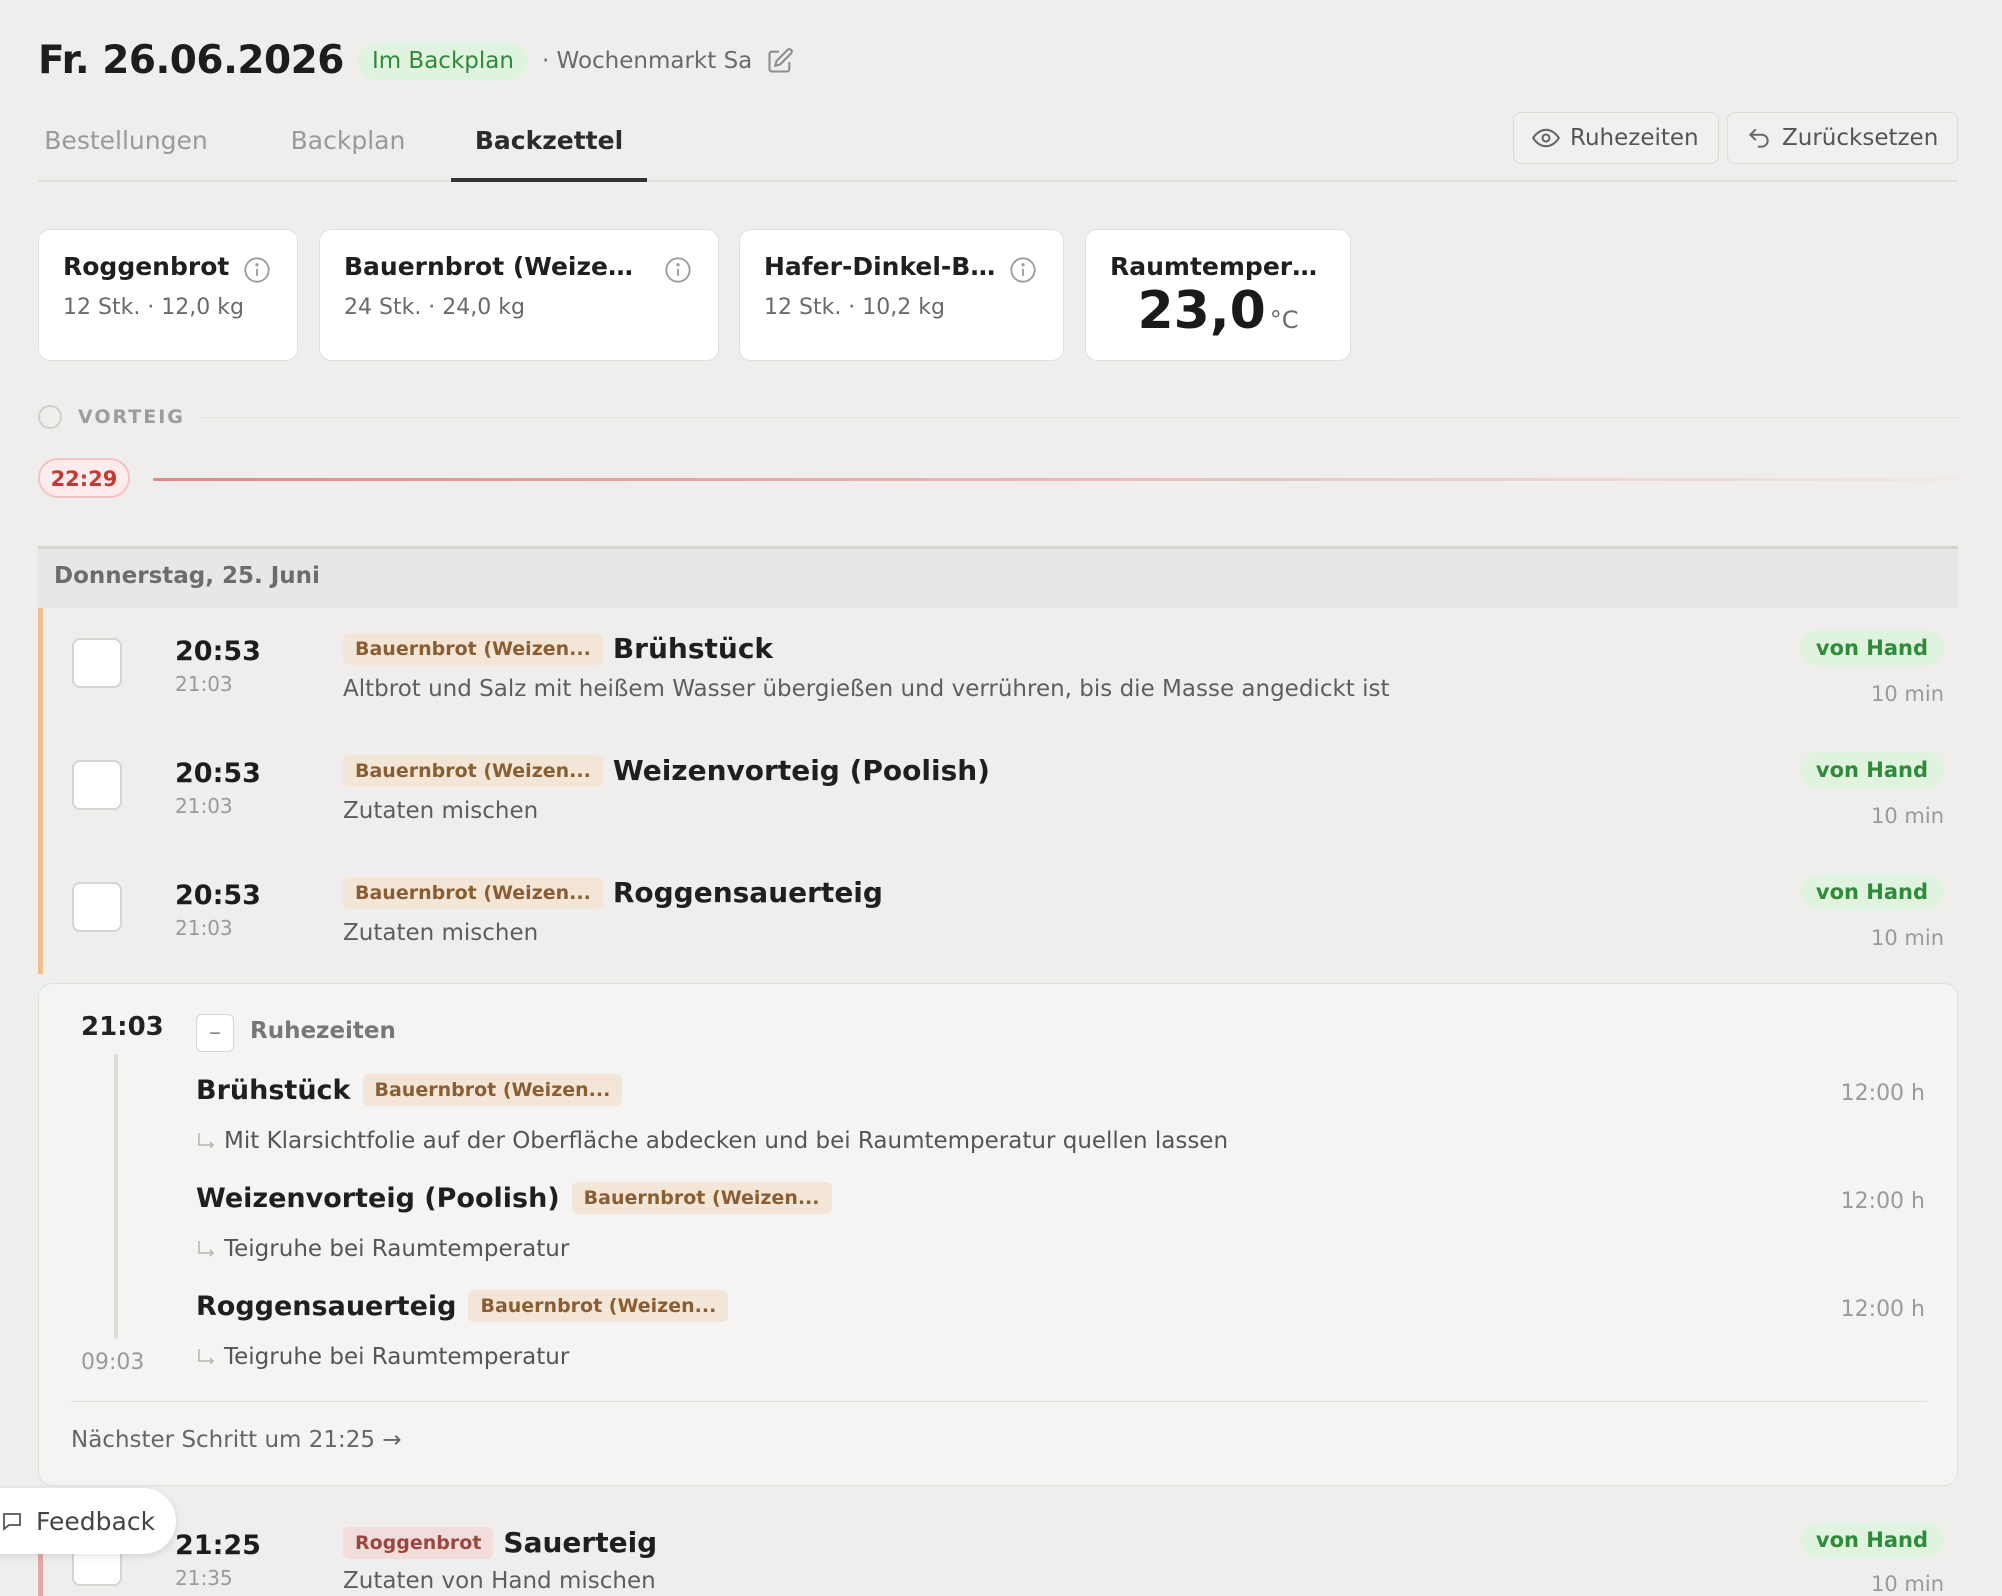  I want to click on product-card-roggenbrot: Roggenbrot 12 Stk. · 12,0 kg, so click(168, 295).